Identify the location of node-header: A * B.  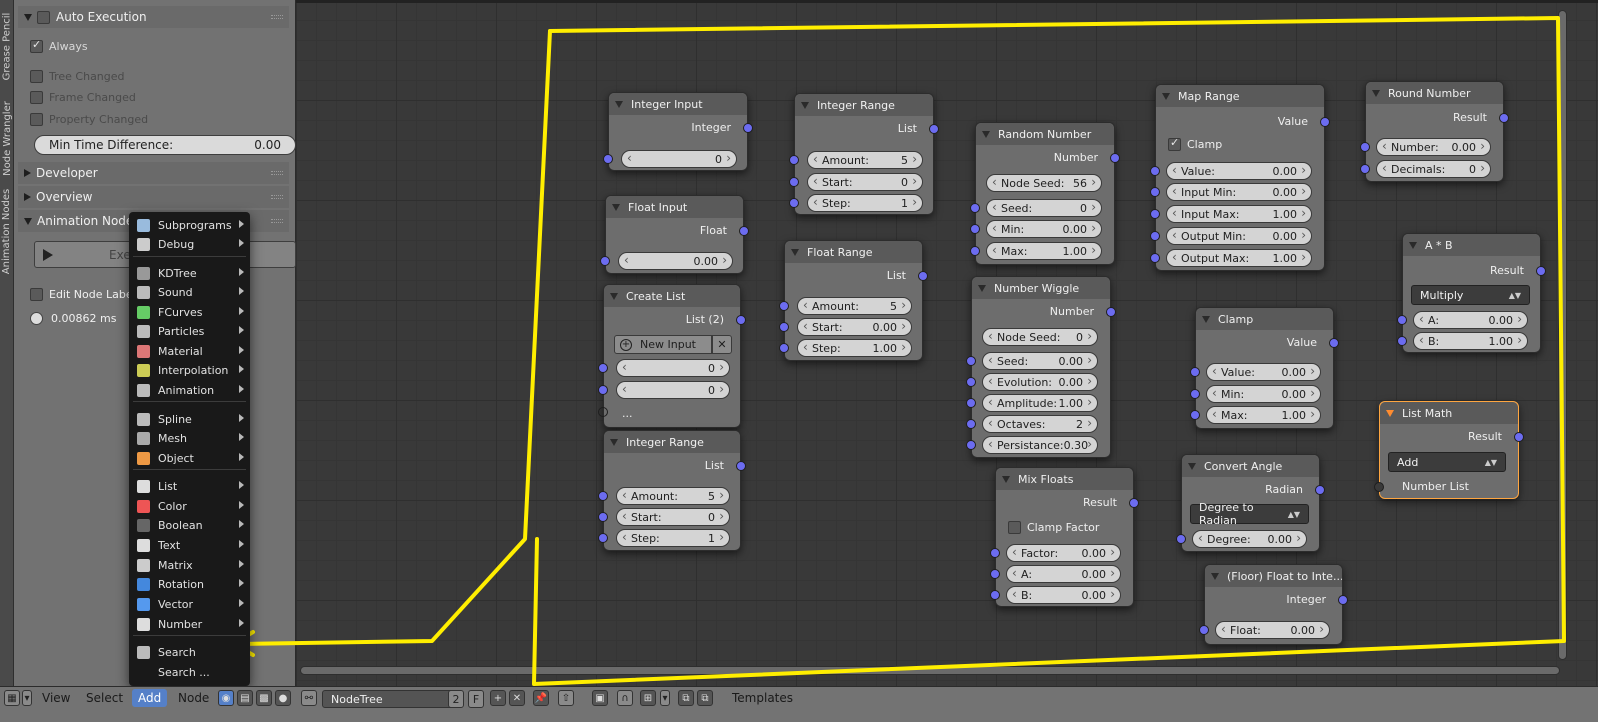
(1471, 245).